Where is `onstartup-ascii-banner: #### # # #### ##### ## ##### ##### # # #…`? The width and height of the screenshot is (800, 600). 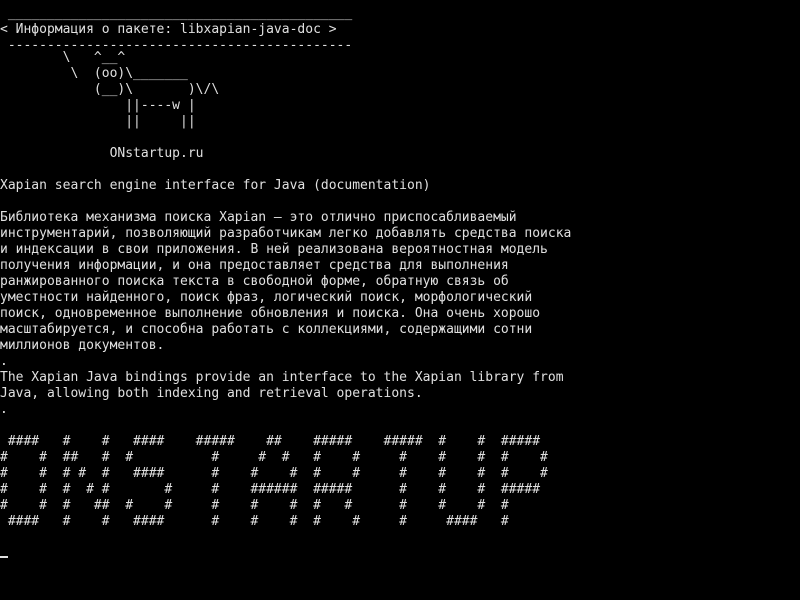 onstartup-ascii-banner: #### # # #### ##### ## ##### ##### # # #… is located at coordinates (274, 481).